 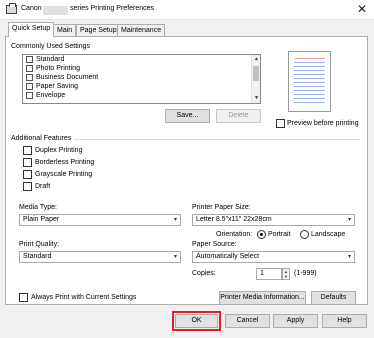 What do you see at coordinates (256, 73) in the screenshot?
I see `scroll-thumb` at bounding box center [256, 73].